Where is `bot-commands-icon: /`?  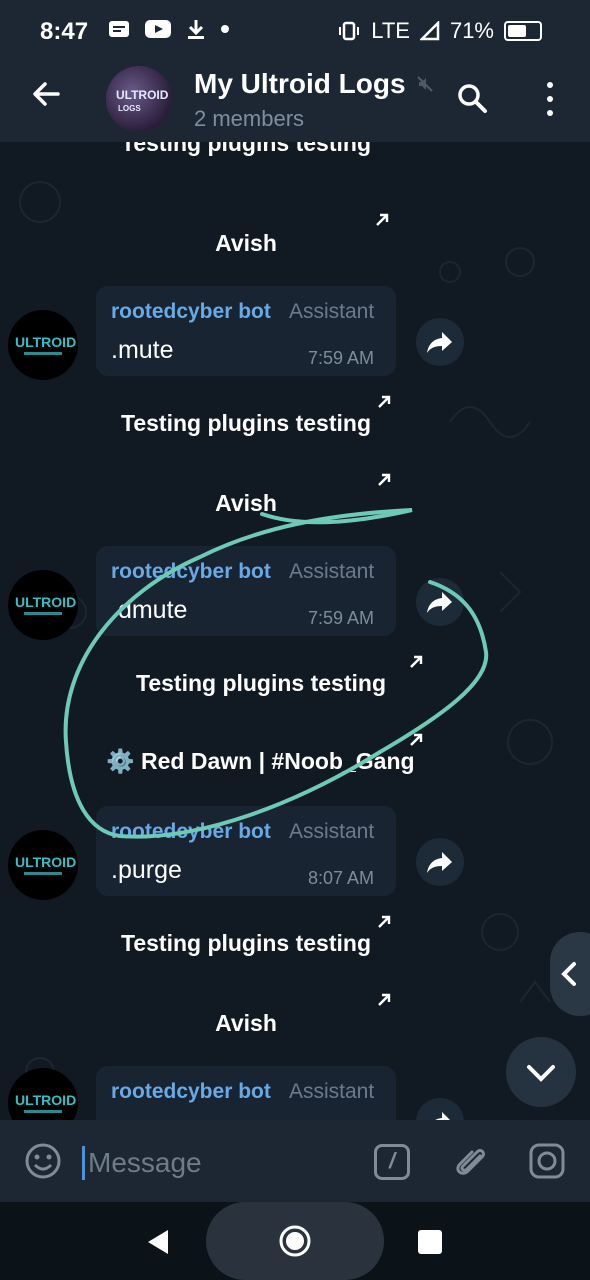 bot-commands-icon: / is located at coordinates (392, 1162).